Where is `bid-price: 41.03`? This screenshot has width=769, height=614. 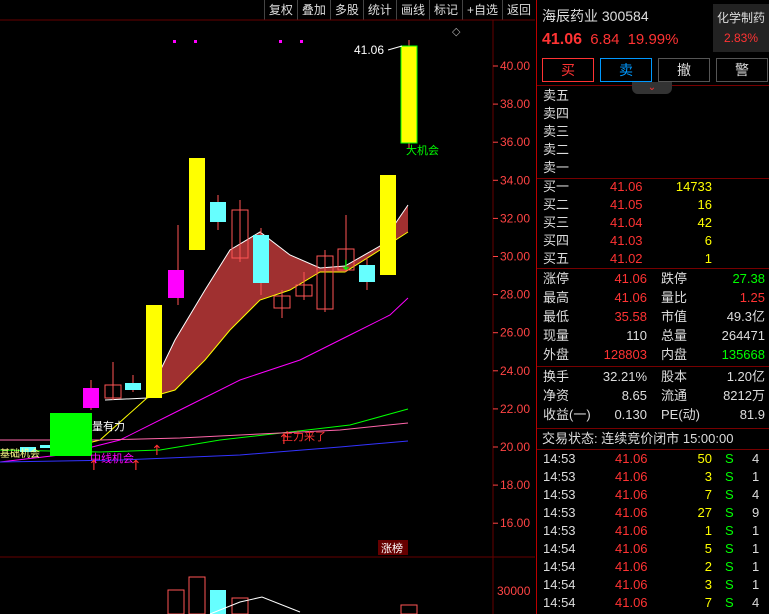
bid-price: 41.03 is located at coordinates (626, 240).